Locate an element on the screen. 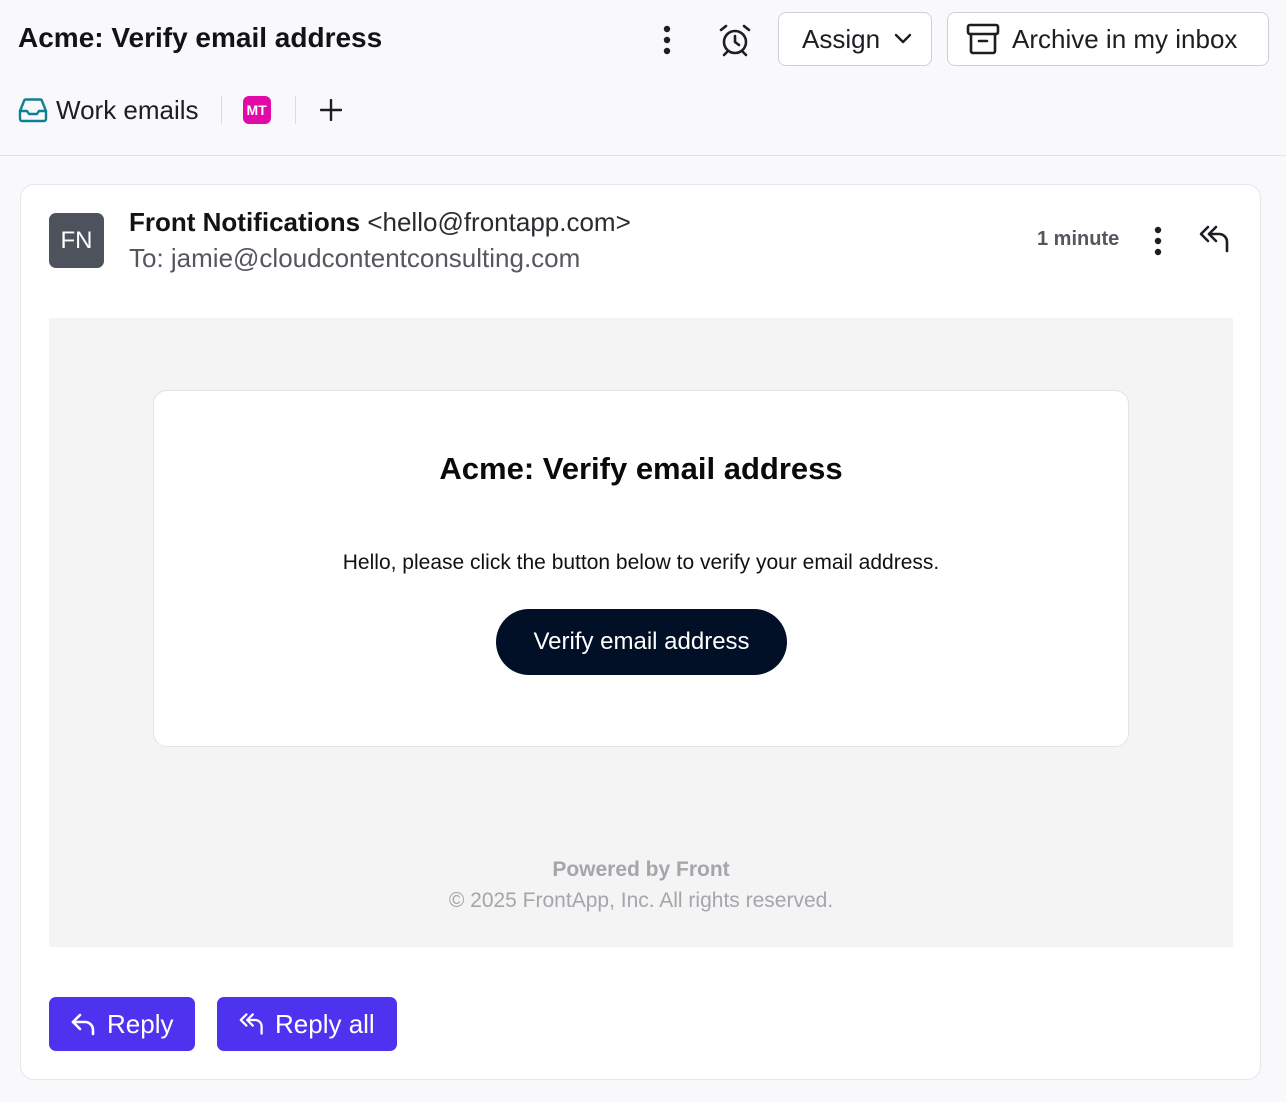 The image size is (1286, 1102). assign-label: Assign is located at coordinates (841, 38).